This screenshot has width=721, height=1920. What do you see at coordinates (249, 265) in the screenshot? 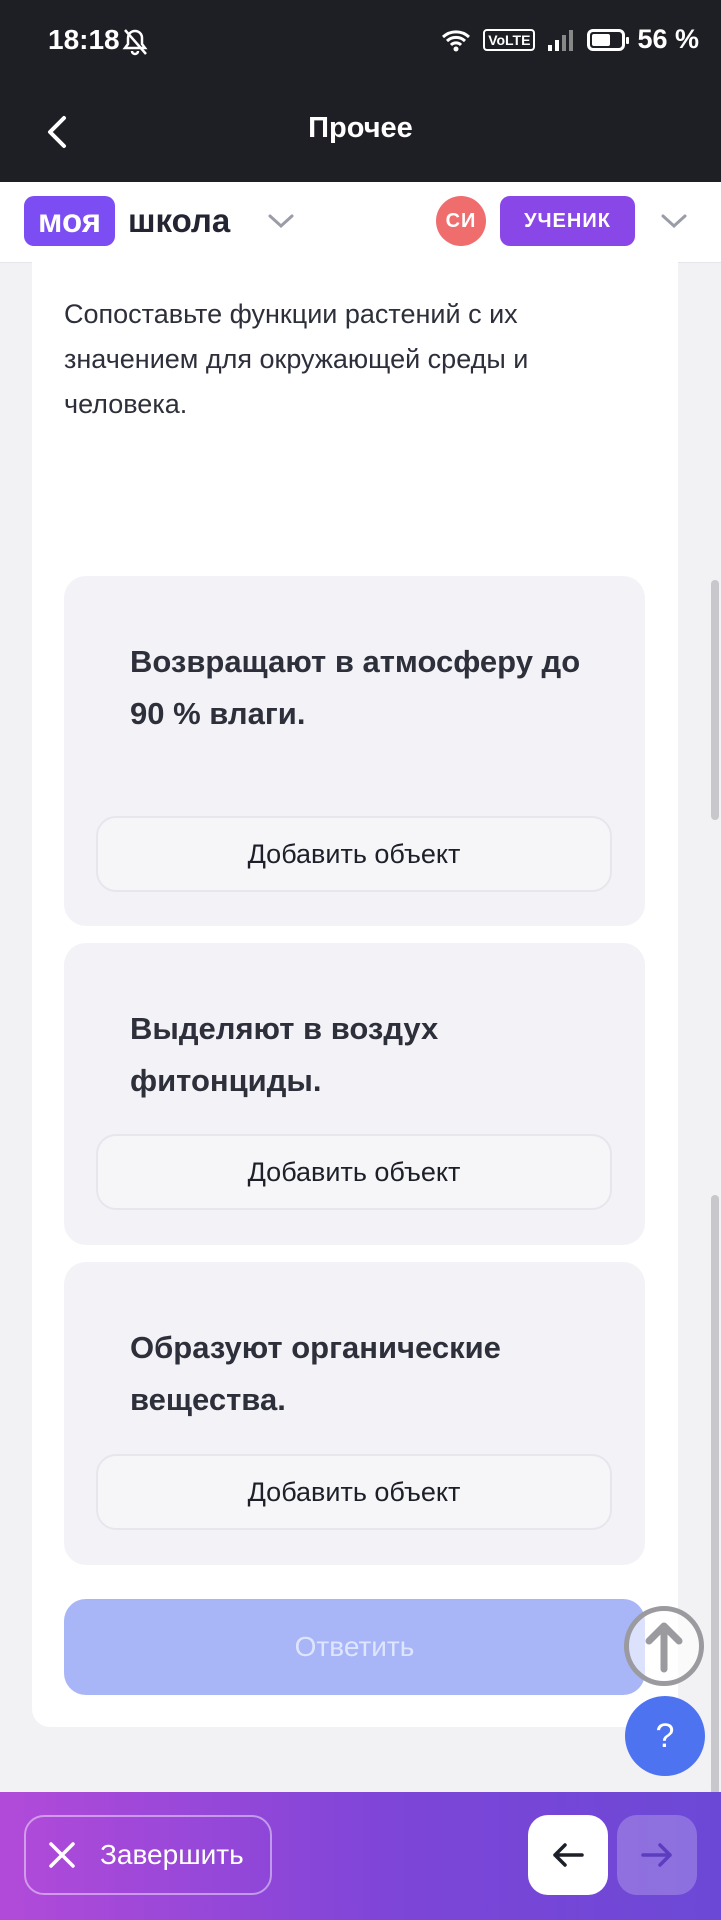
I see `cut-off-text` at bounding box center [249, 265].